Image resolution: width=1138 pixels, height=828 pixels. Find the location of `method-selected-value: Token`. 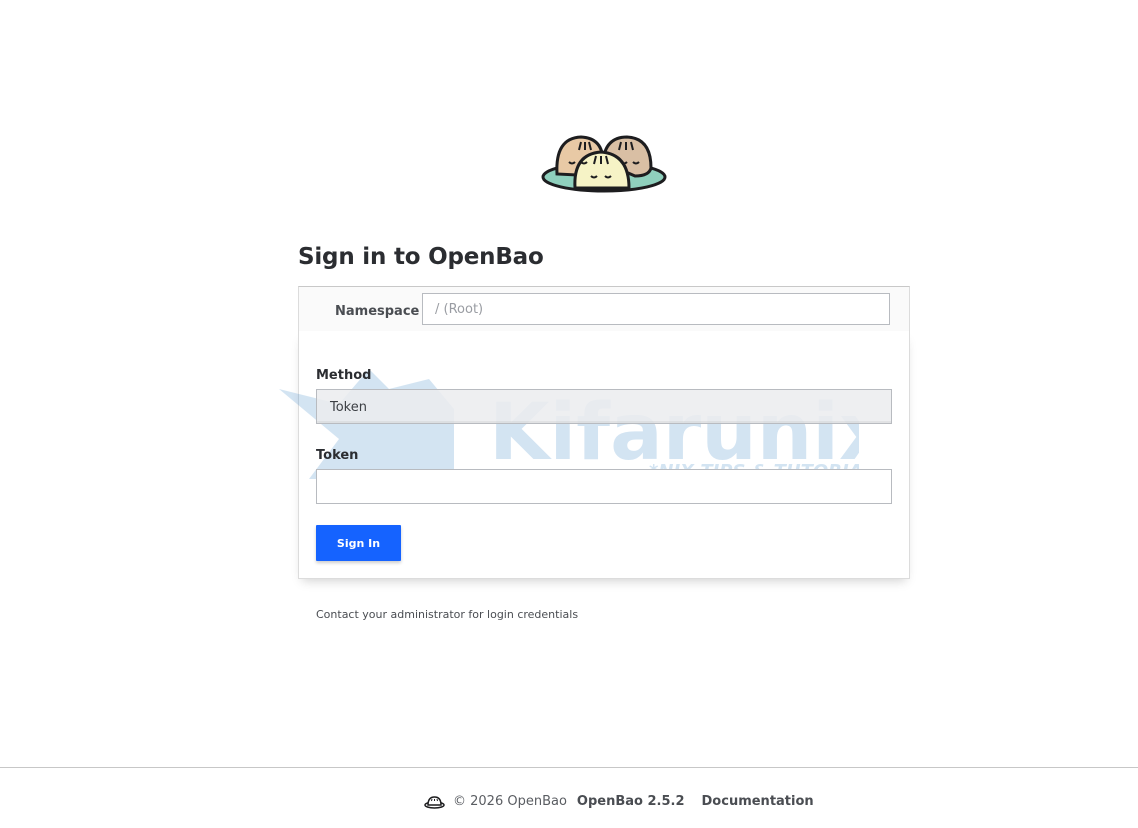

method-selected-value: Token is located at coordinates (348, 407).